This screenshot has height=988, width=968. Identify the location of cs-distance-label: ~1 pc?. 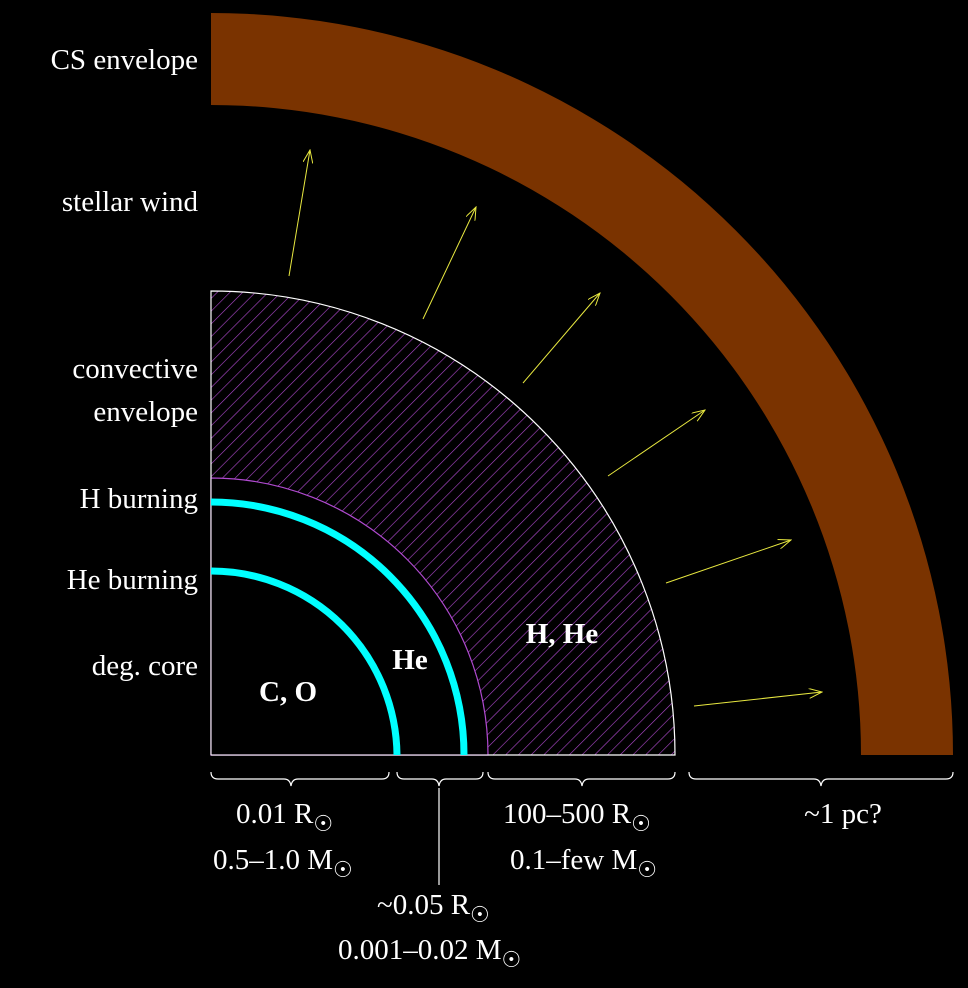
(843, 814).